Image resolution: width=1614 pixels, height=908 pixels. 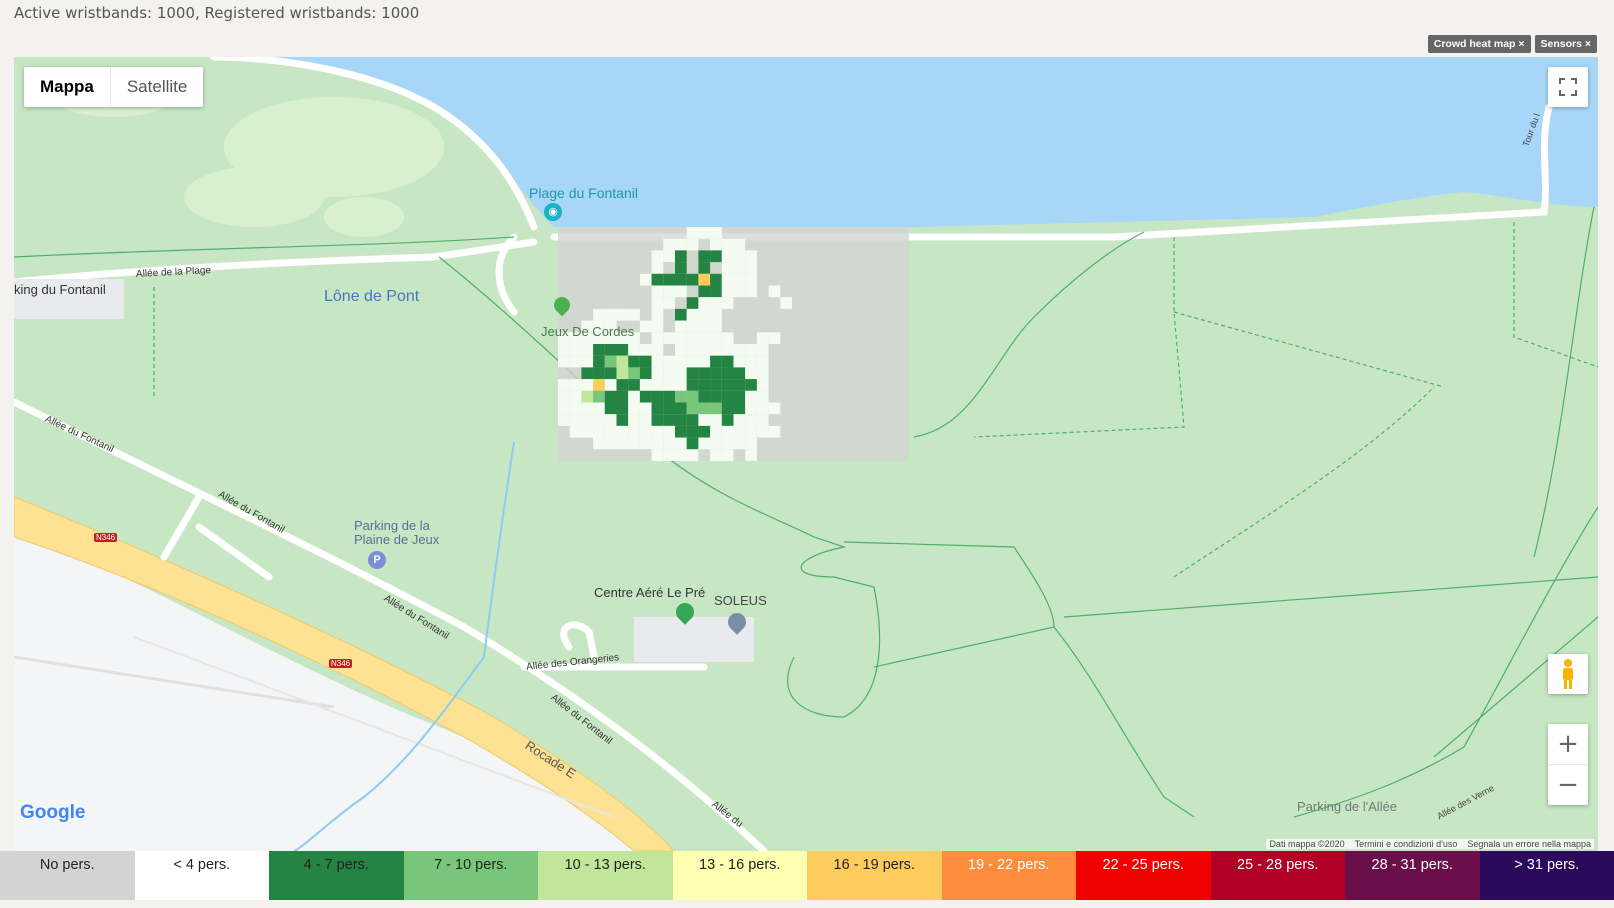 What do you see at coordinates (1546, 875) in the screenshot?
I see `legend-item: > 31 pers.` at bounding box center [1546, 875].